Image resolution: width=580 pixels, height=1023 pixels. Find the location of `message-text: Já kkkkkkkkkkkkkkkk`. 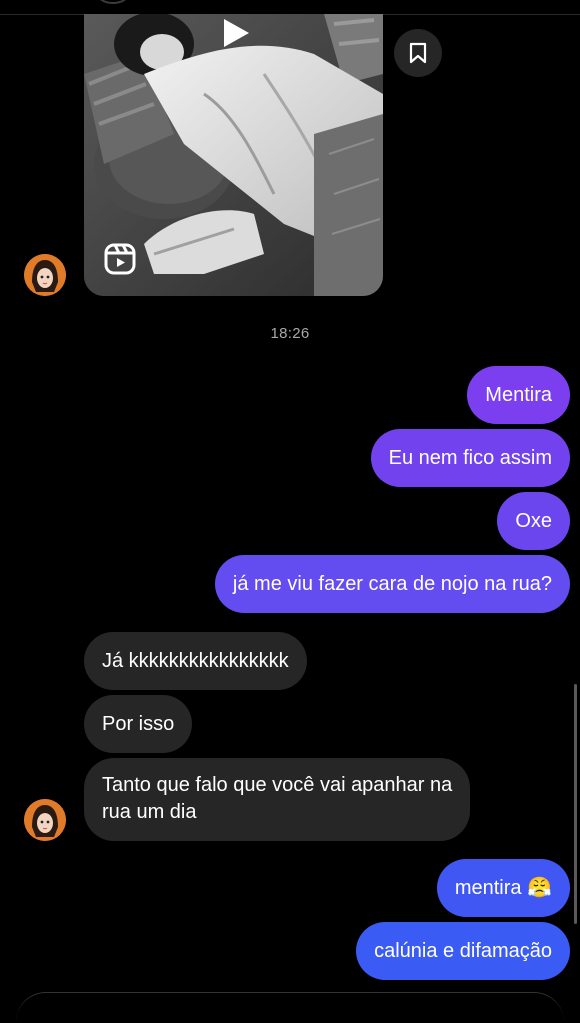

message-text: Já kkkkkkkkkkkkkkkk is located at coordinates (195, 661).